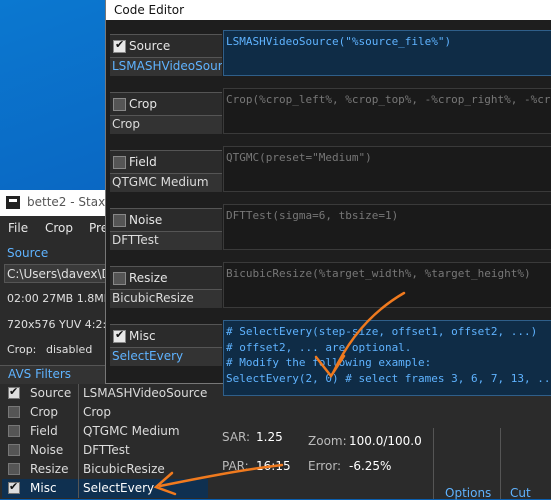 The height and width of the screenshot is (500, 551). Describe the element at coordinates (119, 104) in the screenshot. I see `crop-enable-checkbox` at that location.